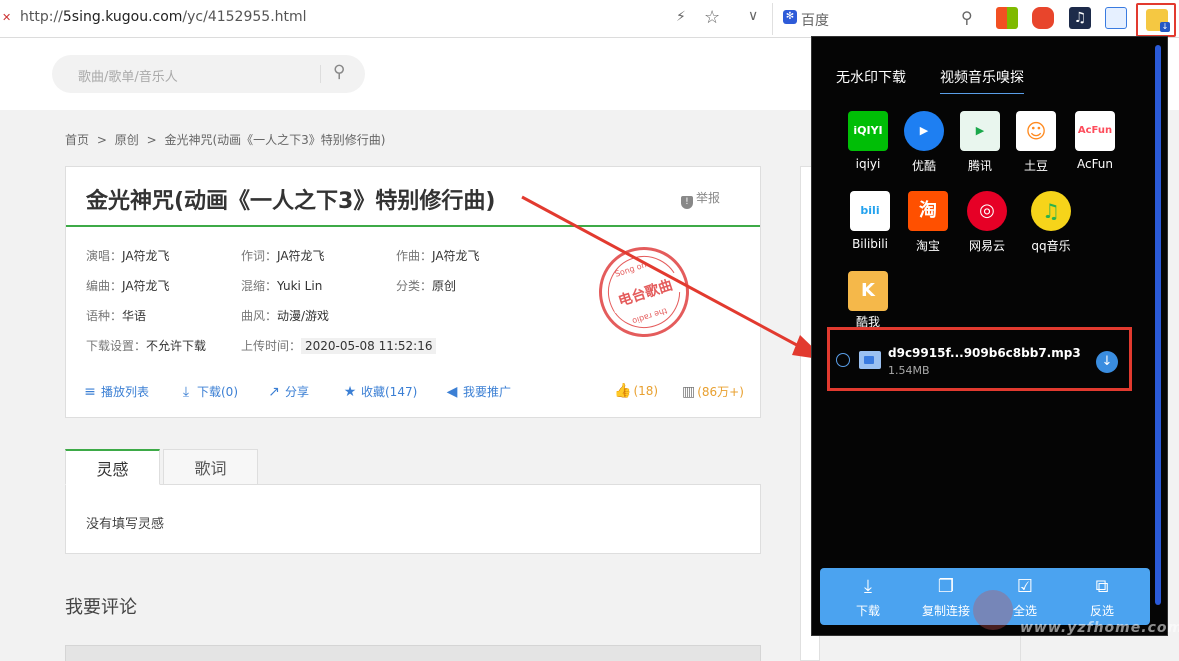 The image size is (1179, 661). What do you see at coordinates (987, 211) in the screenshot?
I see `netease-music-logo-icon: ◎` at bounding box center [987, 211].